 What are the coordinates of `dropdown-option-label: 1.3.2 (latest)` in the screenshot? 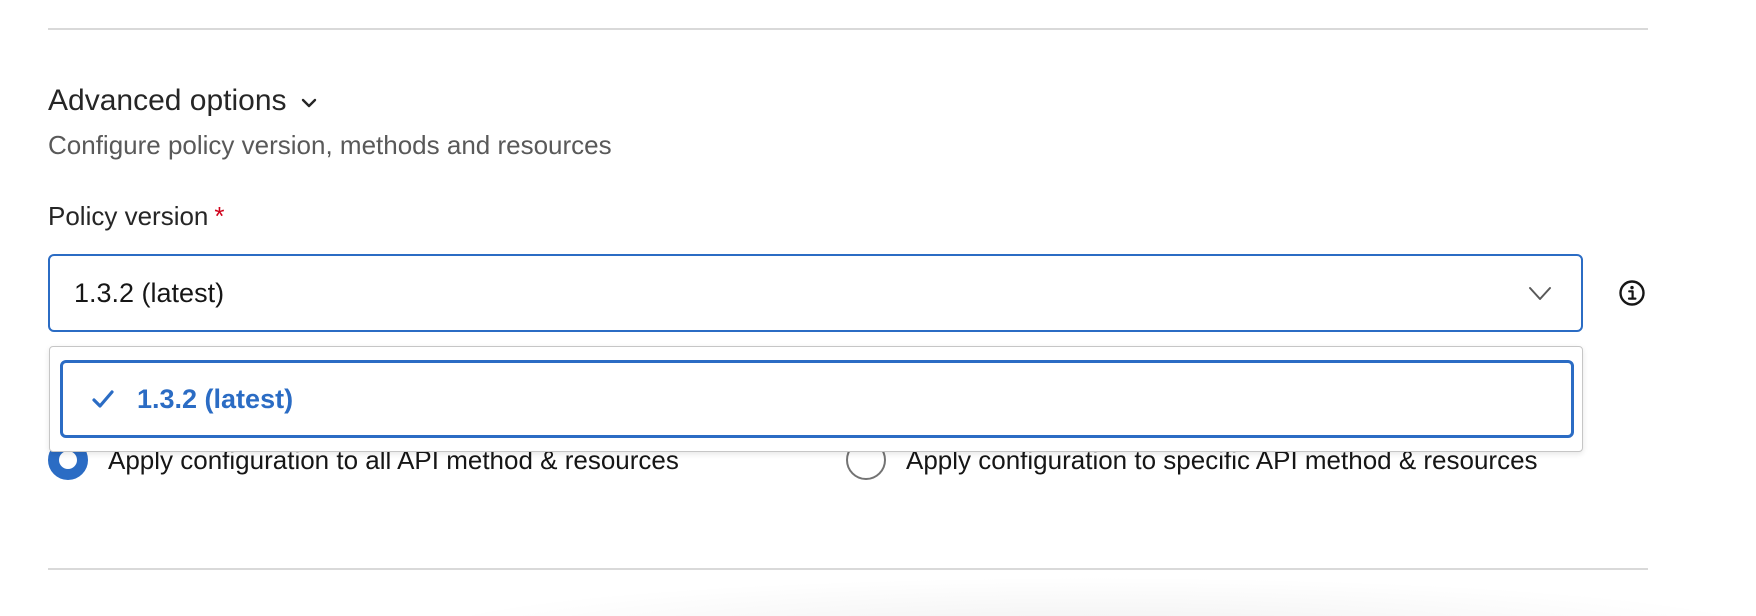 It's located at (215, 398).